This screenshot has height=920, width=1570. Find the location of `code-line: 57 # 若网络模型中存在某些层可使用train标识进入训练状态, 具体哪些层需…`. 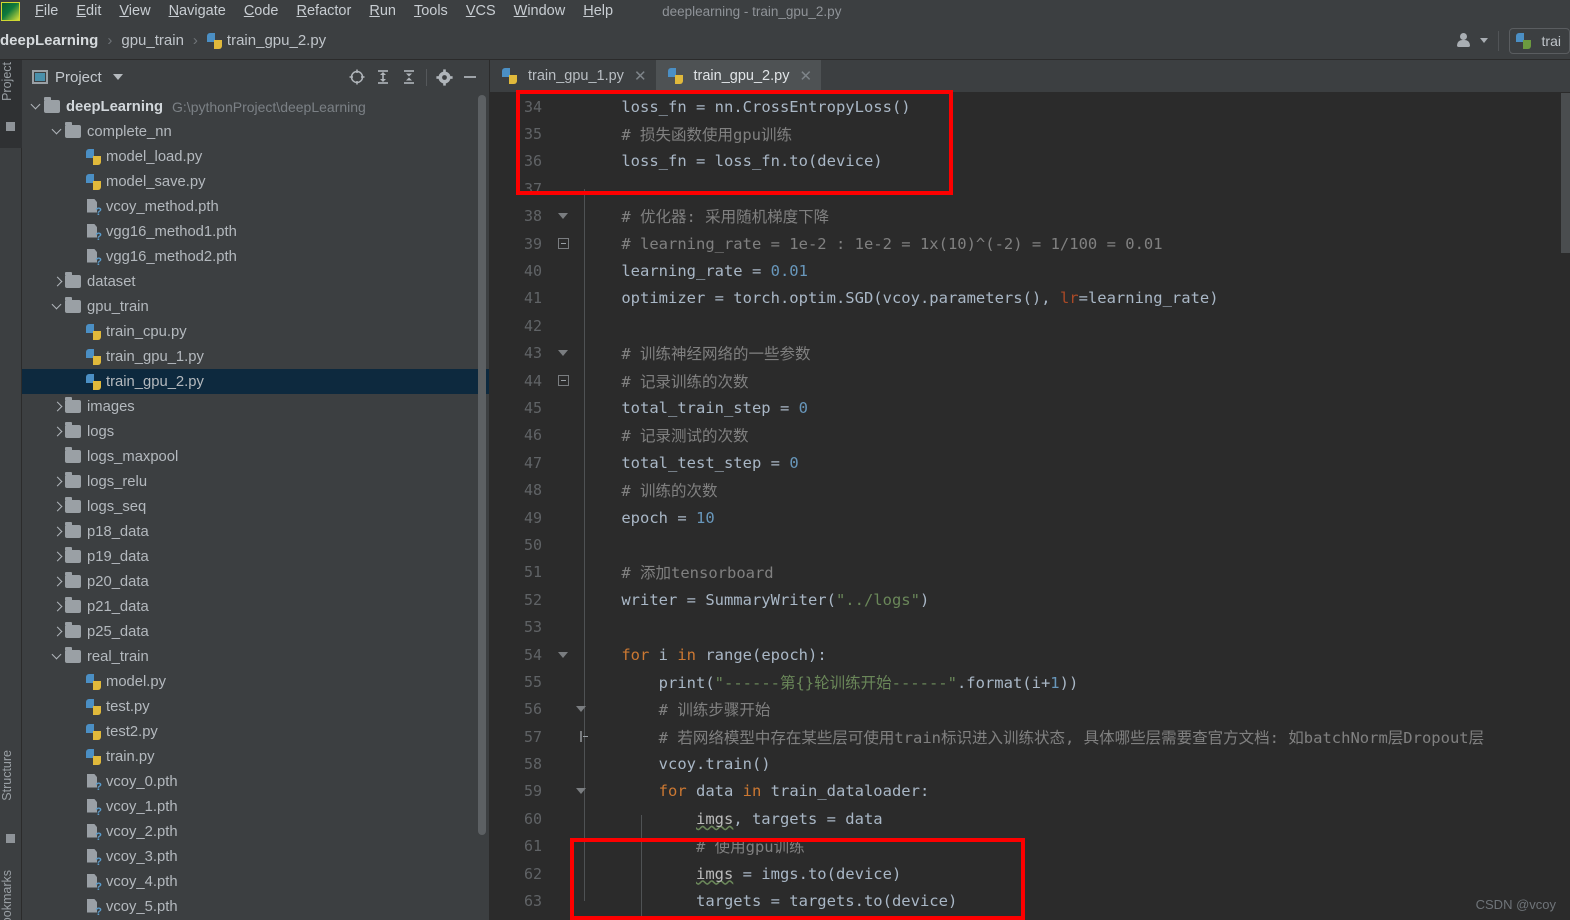

code-line: 57 # 若网络模型中存在某些层可使用train标识进入训练状态, 具体哪些层需… is located at coordinates (1030, 736).